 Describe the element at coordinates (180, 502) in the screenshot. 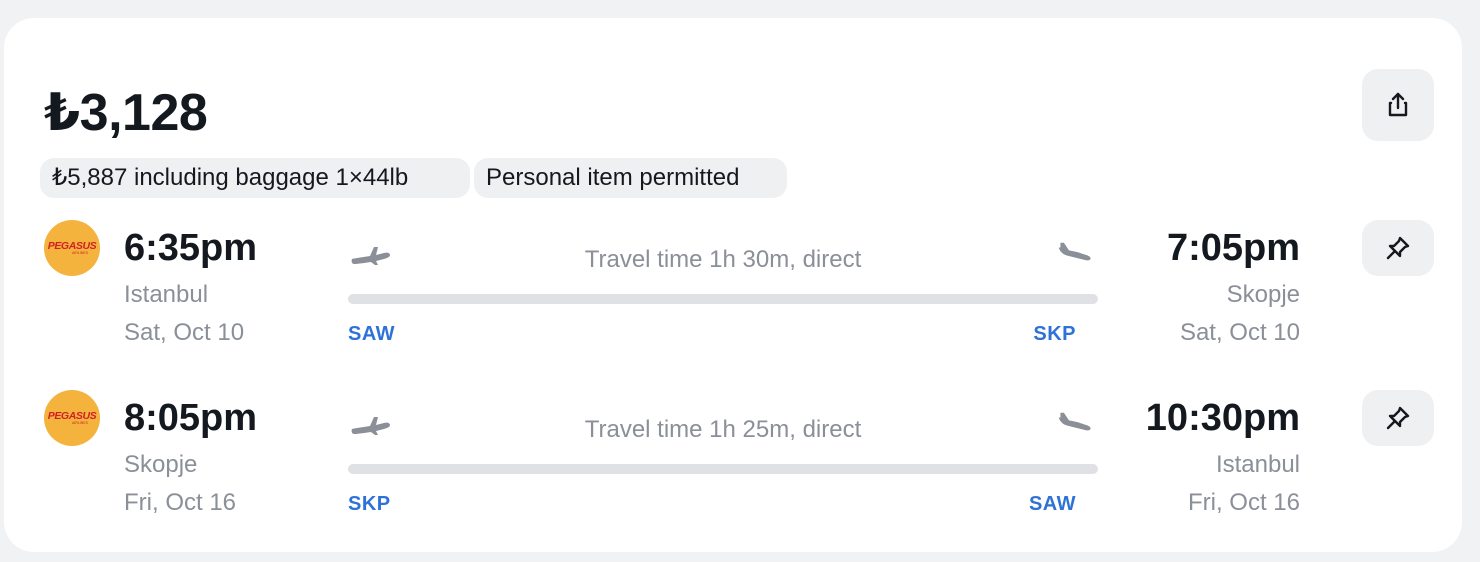

I see `departure-date: Fri, Oct 16` at that location.